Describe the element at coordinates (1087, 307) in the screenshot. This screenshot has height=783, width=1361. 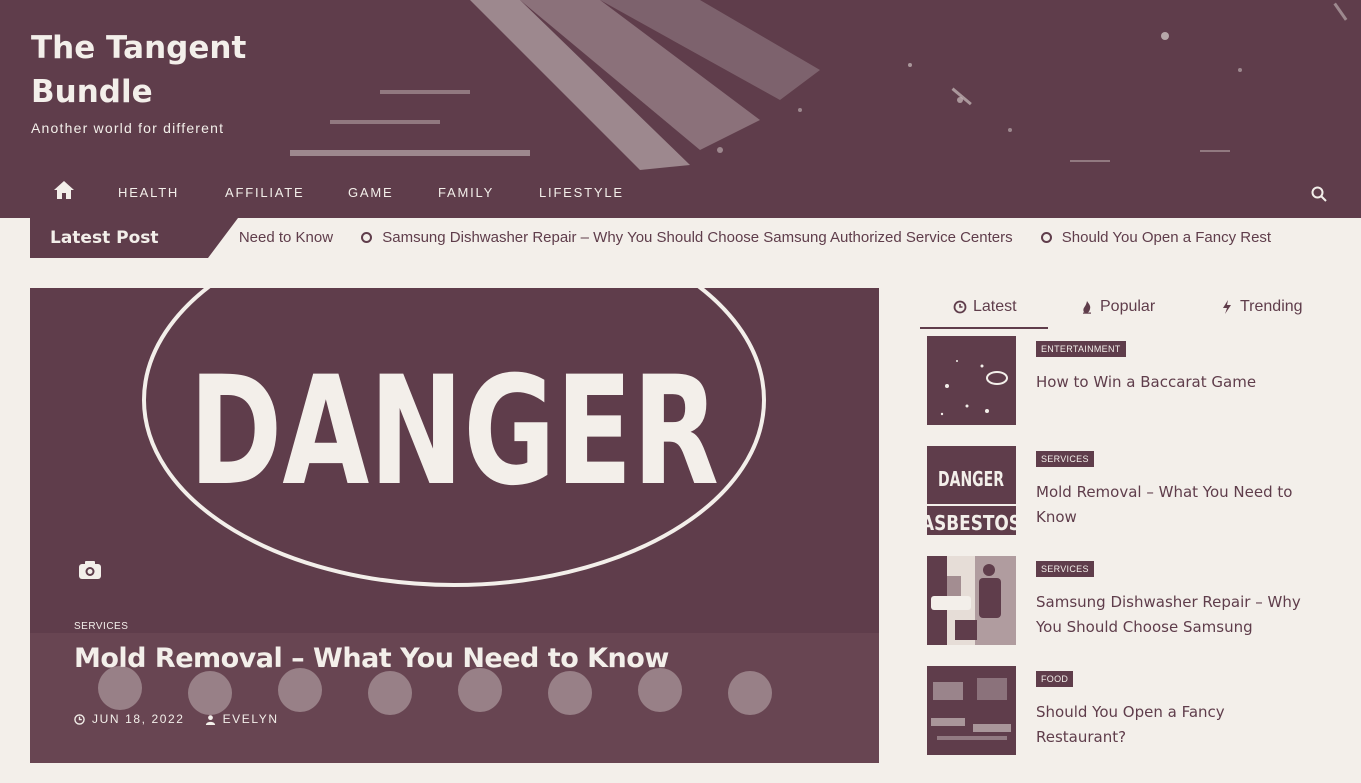
I see `fire-icon` at that location.